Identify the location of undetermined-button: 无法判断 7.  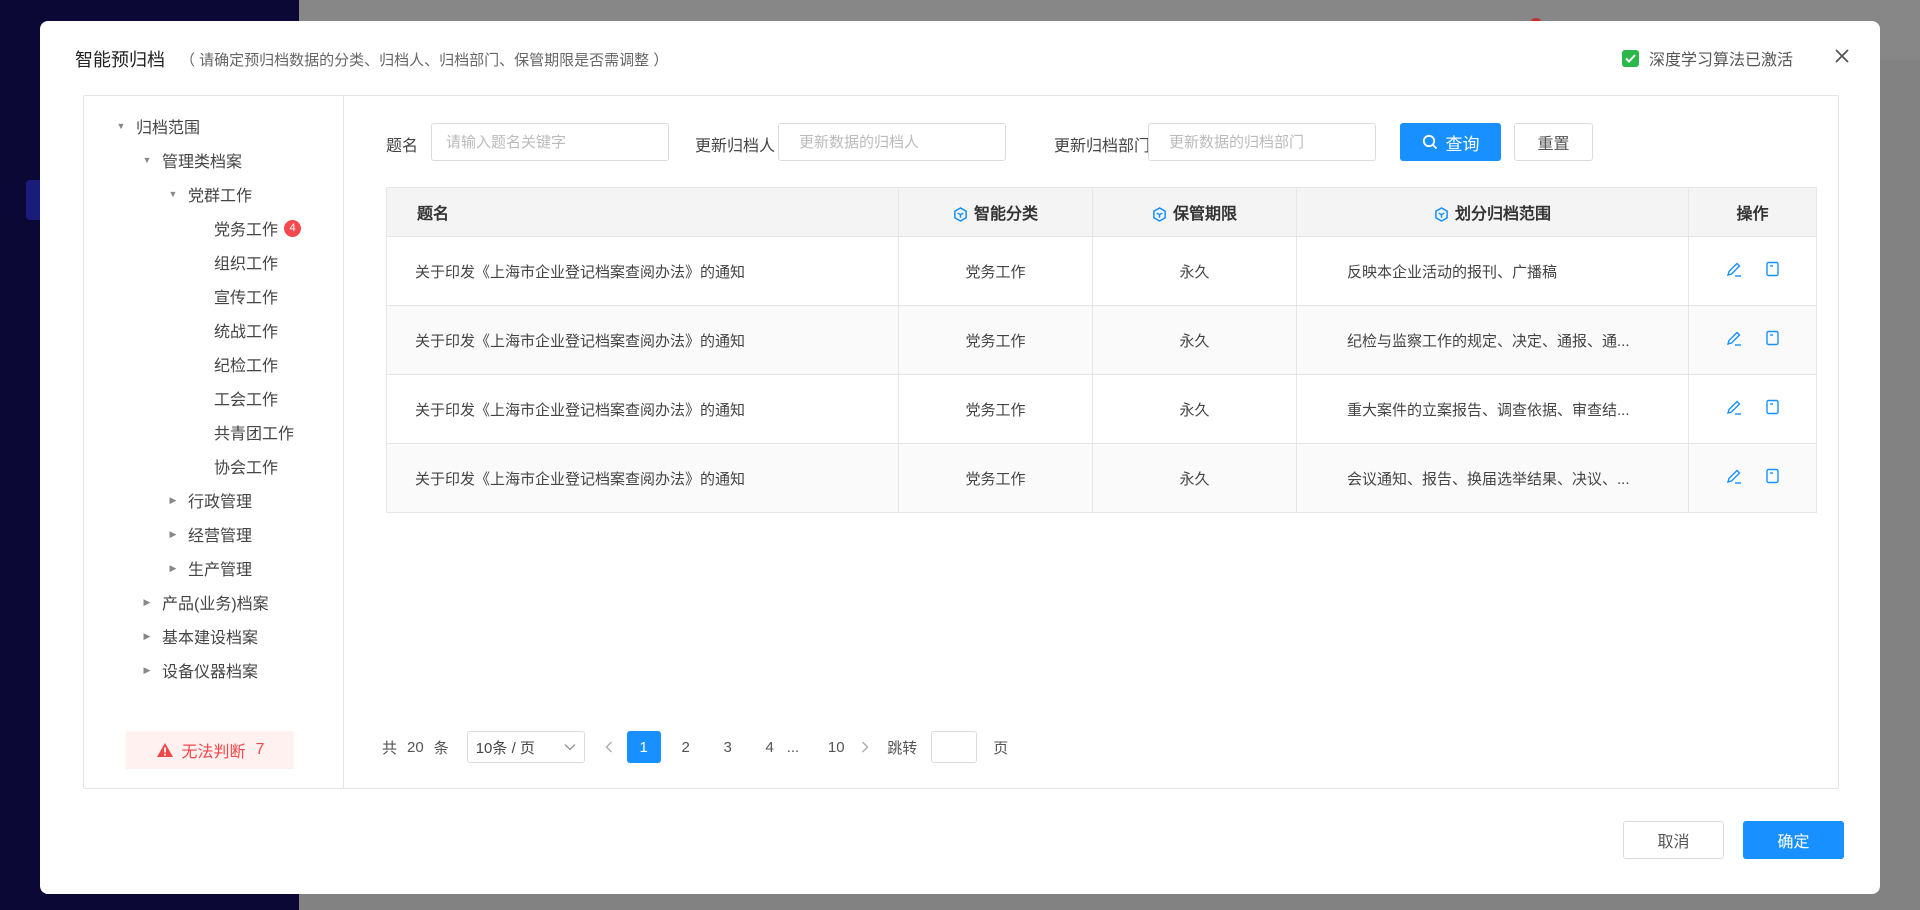
(210, 750).